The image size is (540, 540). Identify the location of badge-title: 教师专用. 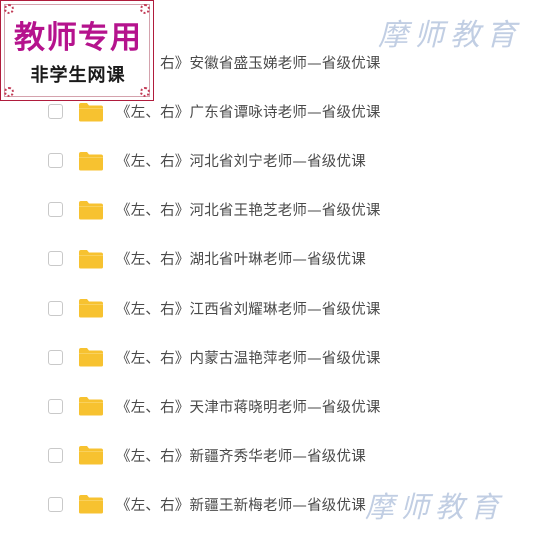
(78, 38).